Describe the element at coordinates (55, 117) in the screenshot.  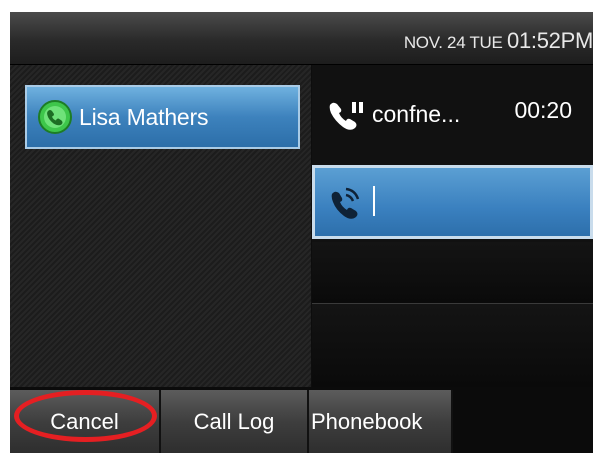
I see `presence-phone-icon` at that location.